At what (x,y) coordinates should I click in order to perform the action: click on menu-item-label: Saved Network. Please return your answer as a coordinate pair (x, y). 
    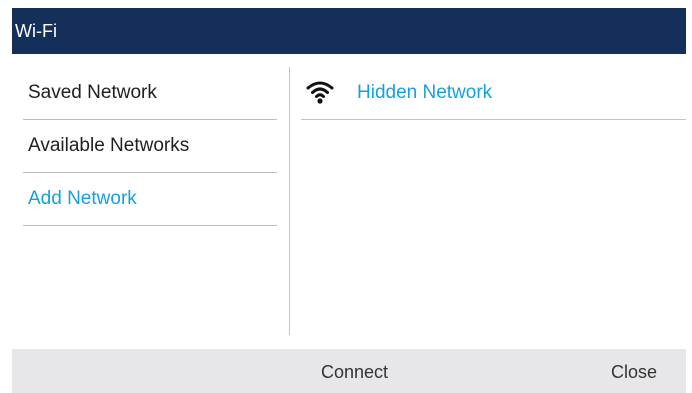
    Looking at the image, I should click on (92, 92).